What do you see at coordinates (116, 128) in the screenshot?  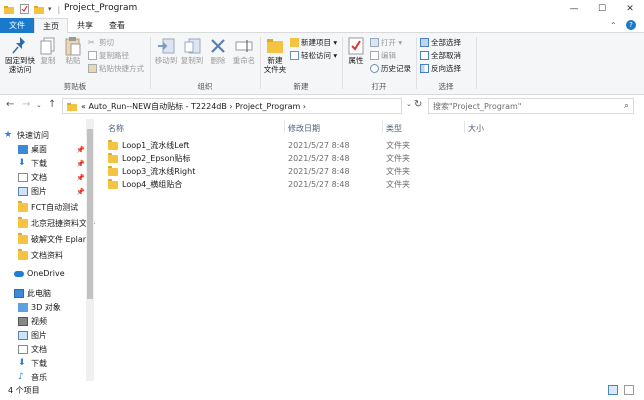 I see `column-header-name: 名称` at bounding box center [116, 128].